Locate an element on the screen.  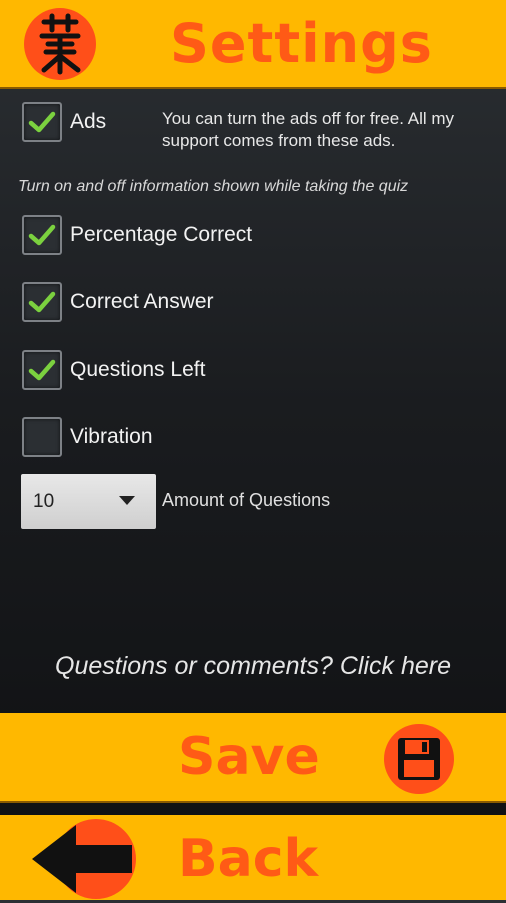
floppy-disk-icon is located at coordinates (419, 759).